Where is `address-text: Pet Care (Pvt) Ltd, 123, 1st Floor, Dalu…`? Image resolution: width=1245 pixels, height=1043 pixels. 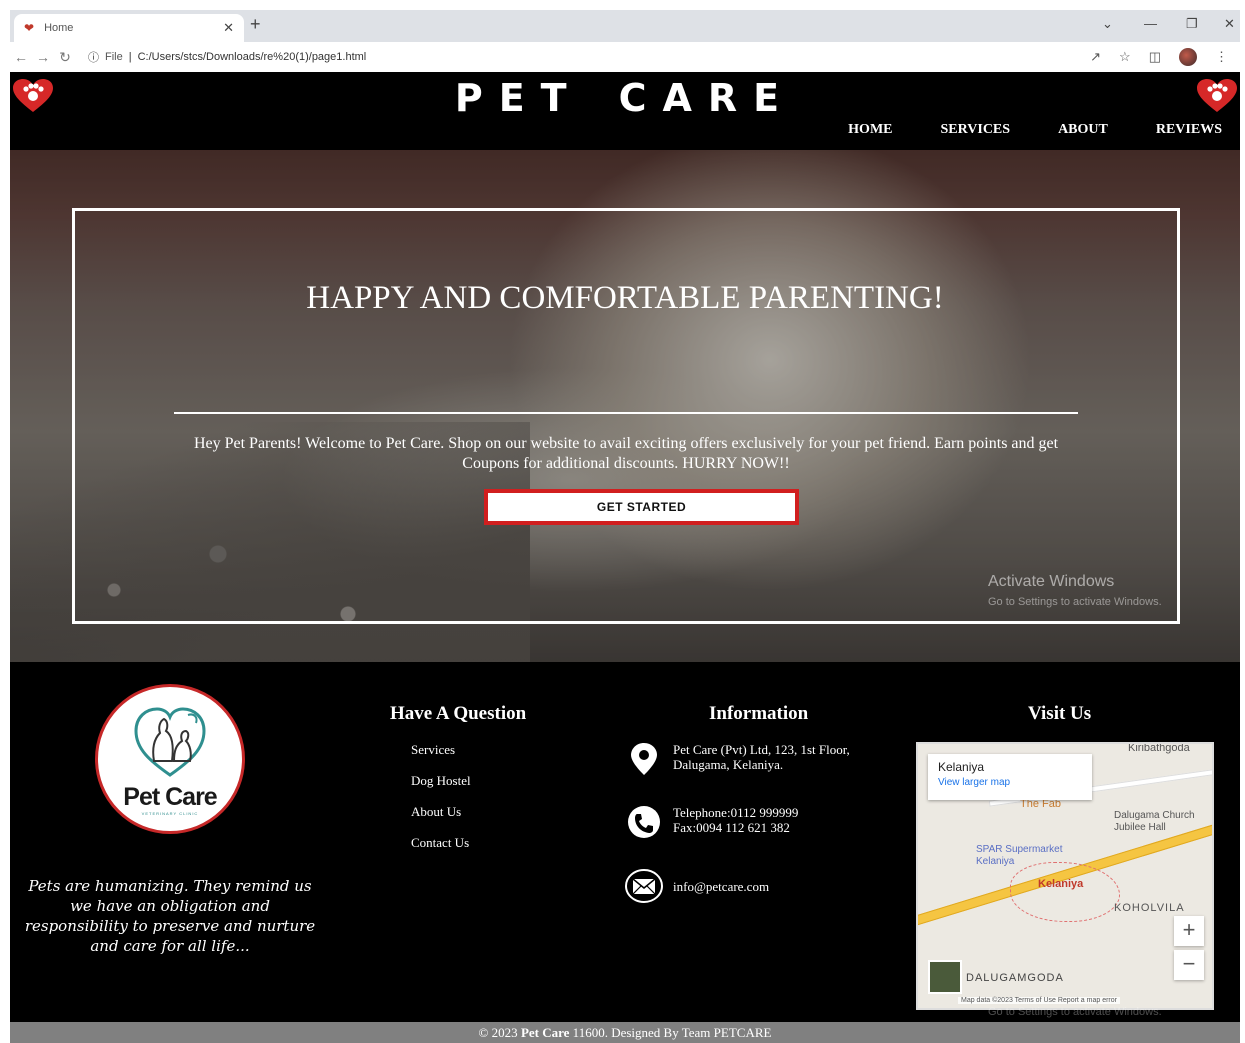 address-text: Pet Care (Pvt) Ltd, 123, 1st Floor, Dalu… is located at coordinates (761, 757).